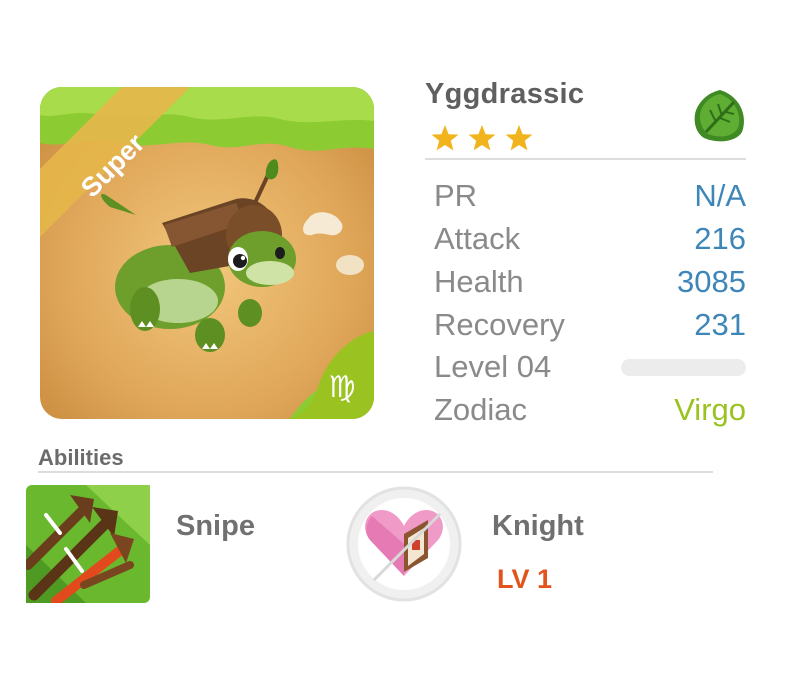 The width and height of the screenshot is (800, 698). What do you see at coordinates (81, 457) in the screenshot?
I see `abilities-title: Abilities` at bounding box center [81, 457].